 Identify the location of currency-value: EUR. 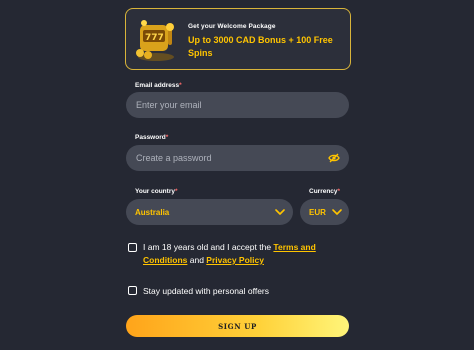
(317, 212).